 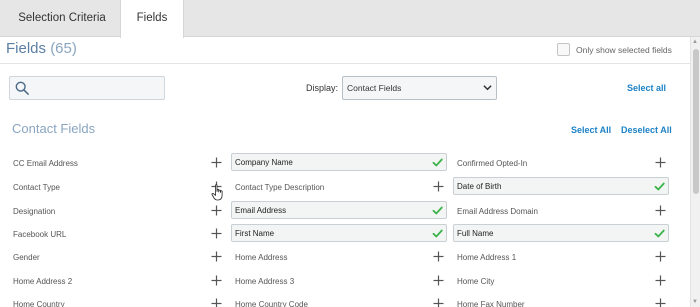 I want to click on field-item: Confirmed Opted-In, so click(x=561, y=163).